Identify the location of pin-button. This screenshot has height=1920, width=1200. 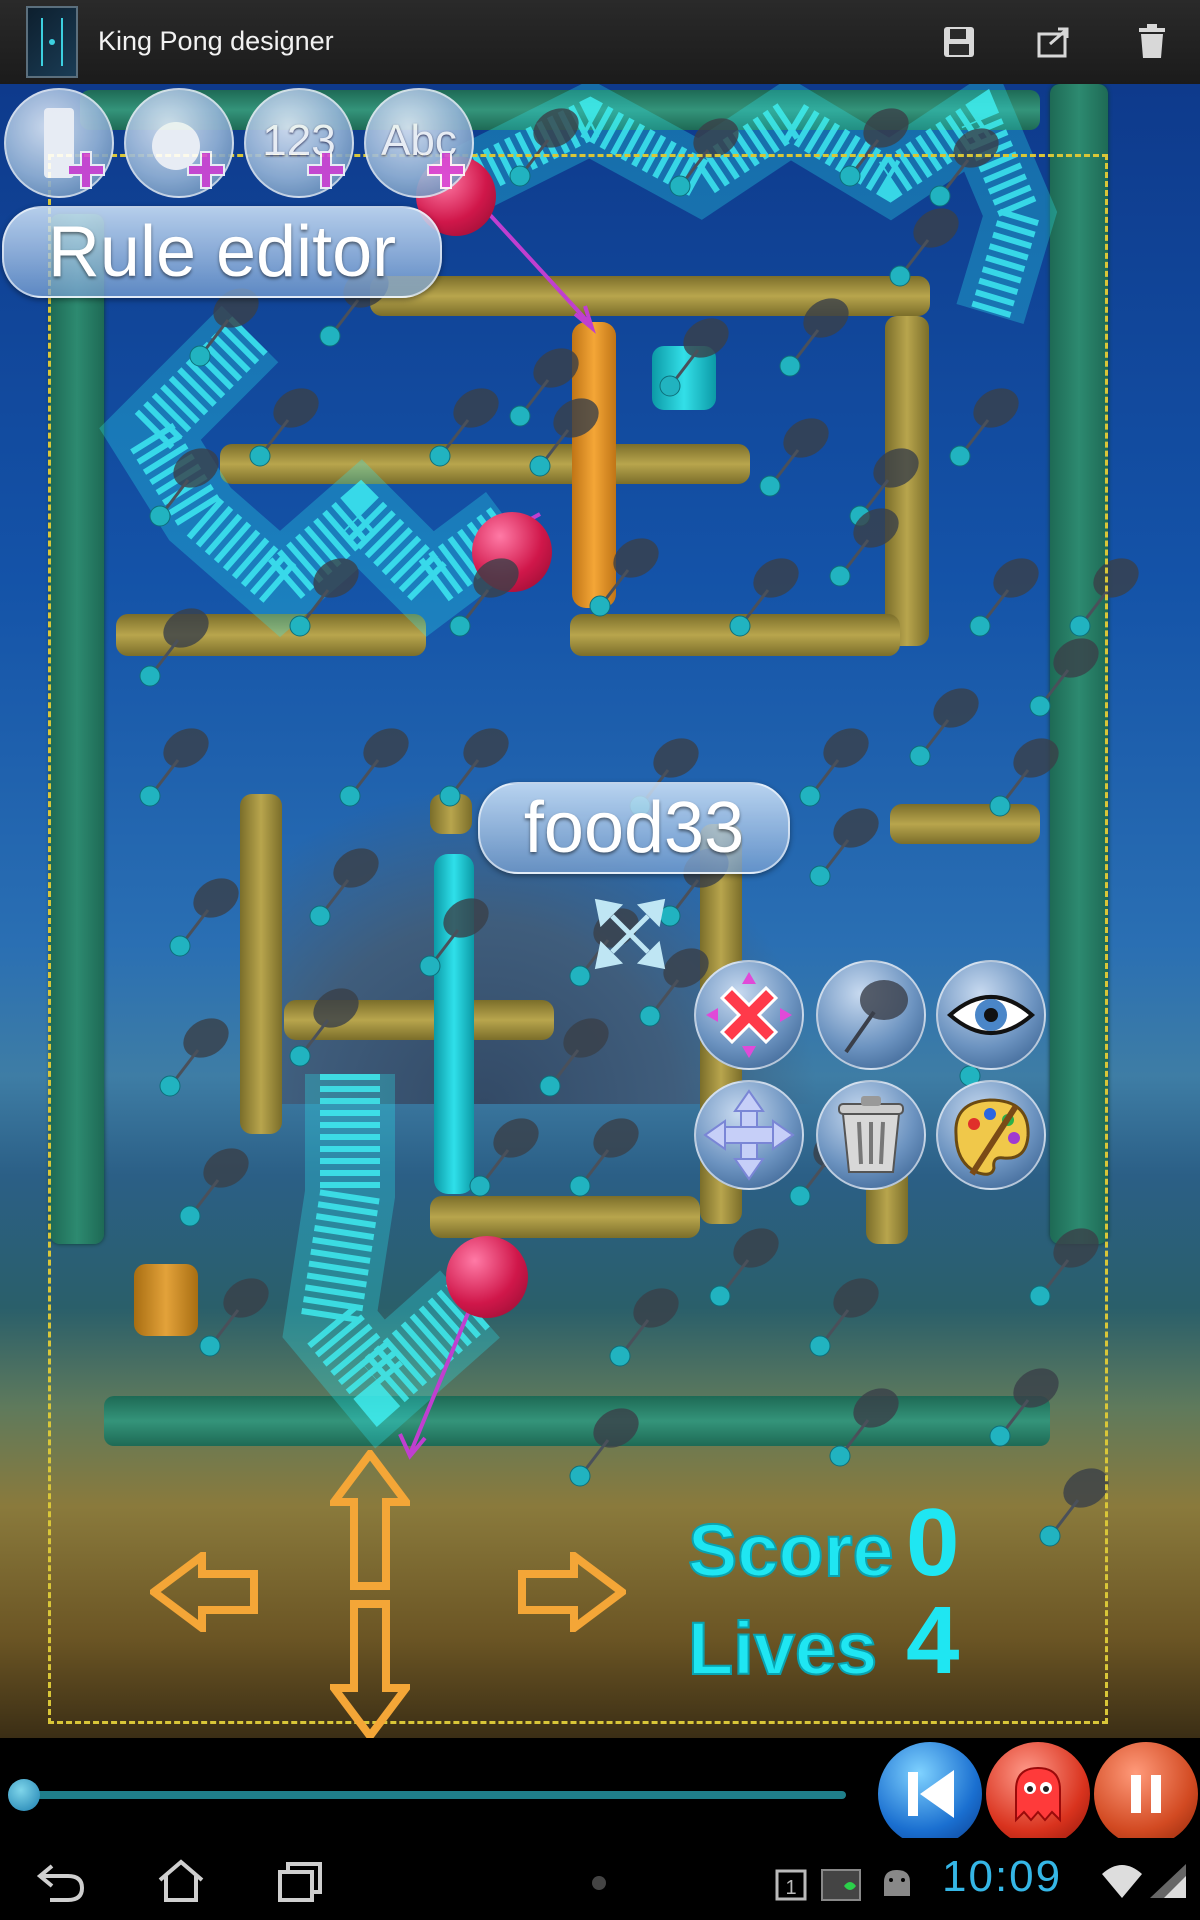
(871, 1015).